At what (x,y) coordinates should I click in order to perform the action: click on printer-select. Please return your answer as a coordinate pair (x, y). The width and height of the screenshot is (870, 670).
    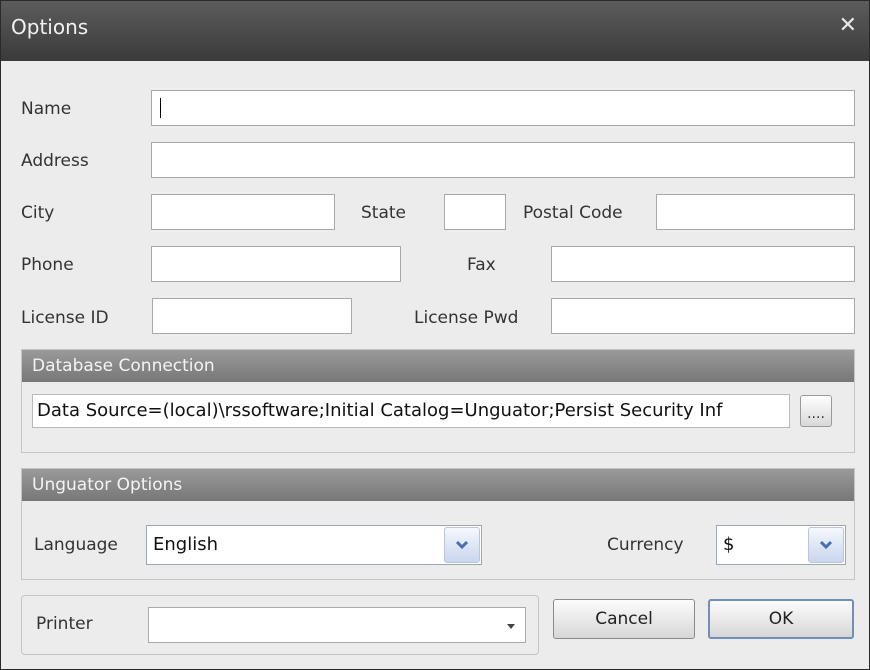
    Looking at the image, I should click on (337, 625).